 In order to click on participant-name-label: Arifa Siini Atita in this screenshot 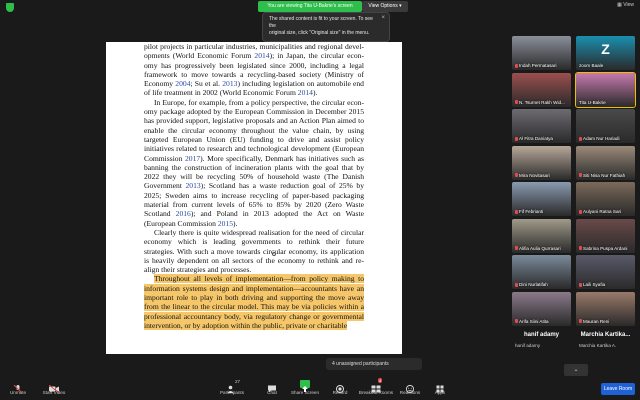, I will do `click(534, 321)`.